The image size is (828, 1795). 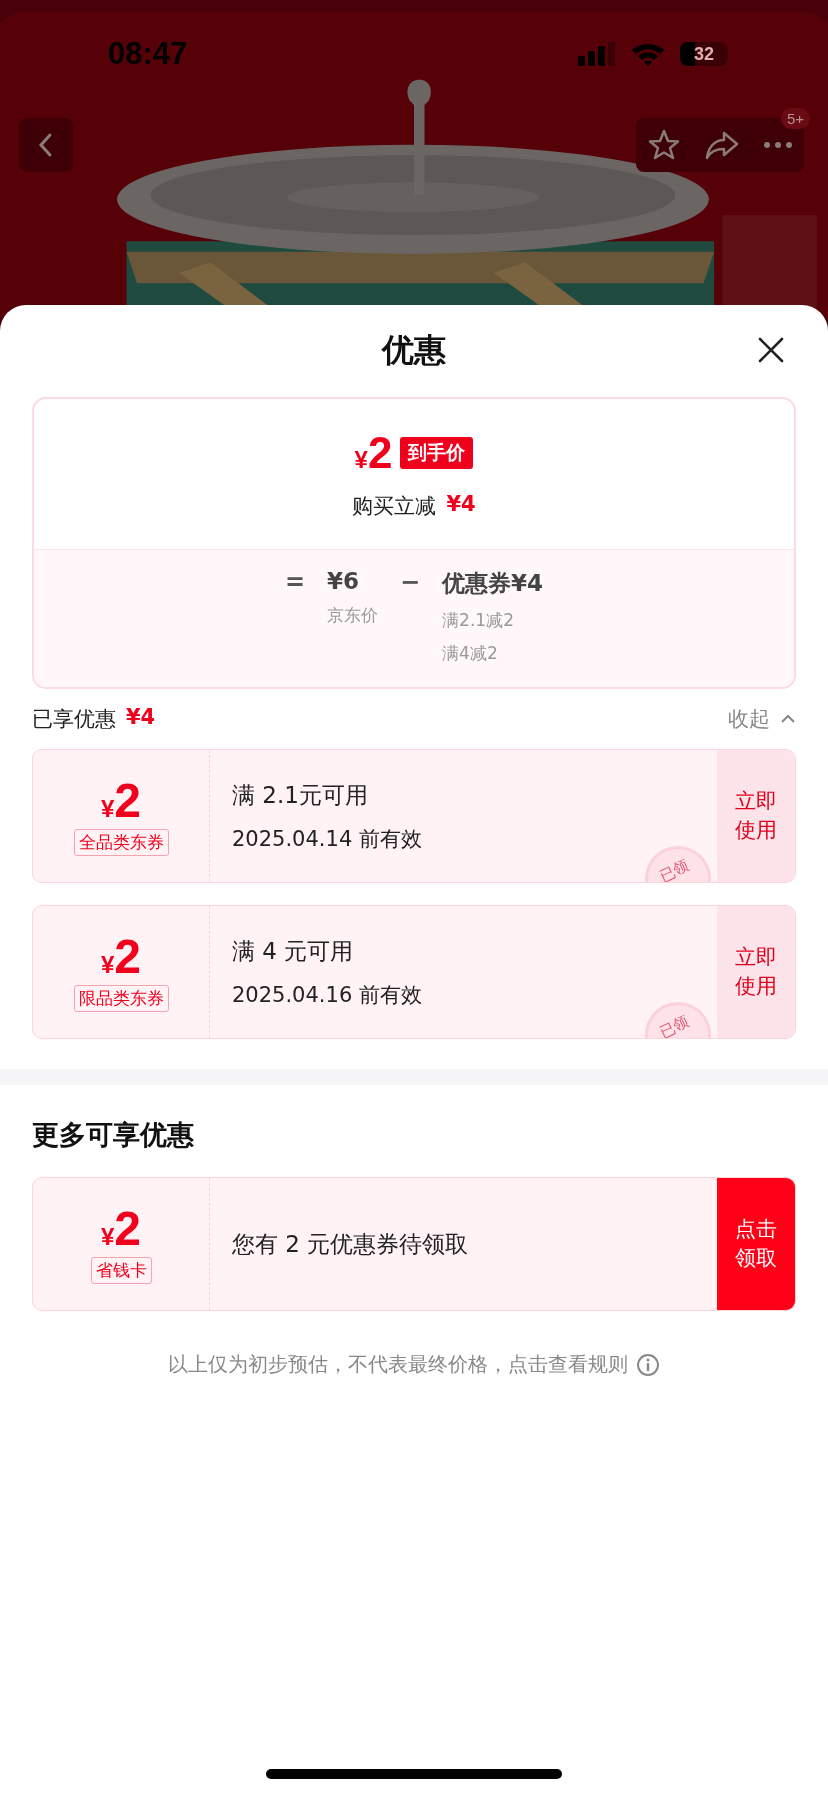 I want to click on coupon-condition: 您有 2 元优惠券待领取, so click(x=351, y=1244).